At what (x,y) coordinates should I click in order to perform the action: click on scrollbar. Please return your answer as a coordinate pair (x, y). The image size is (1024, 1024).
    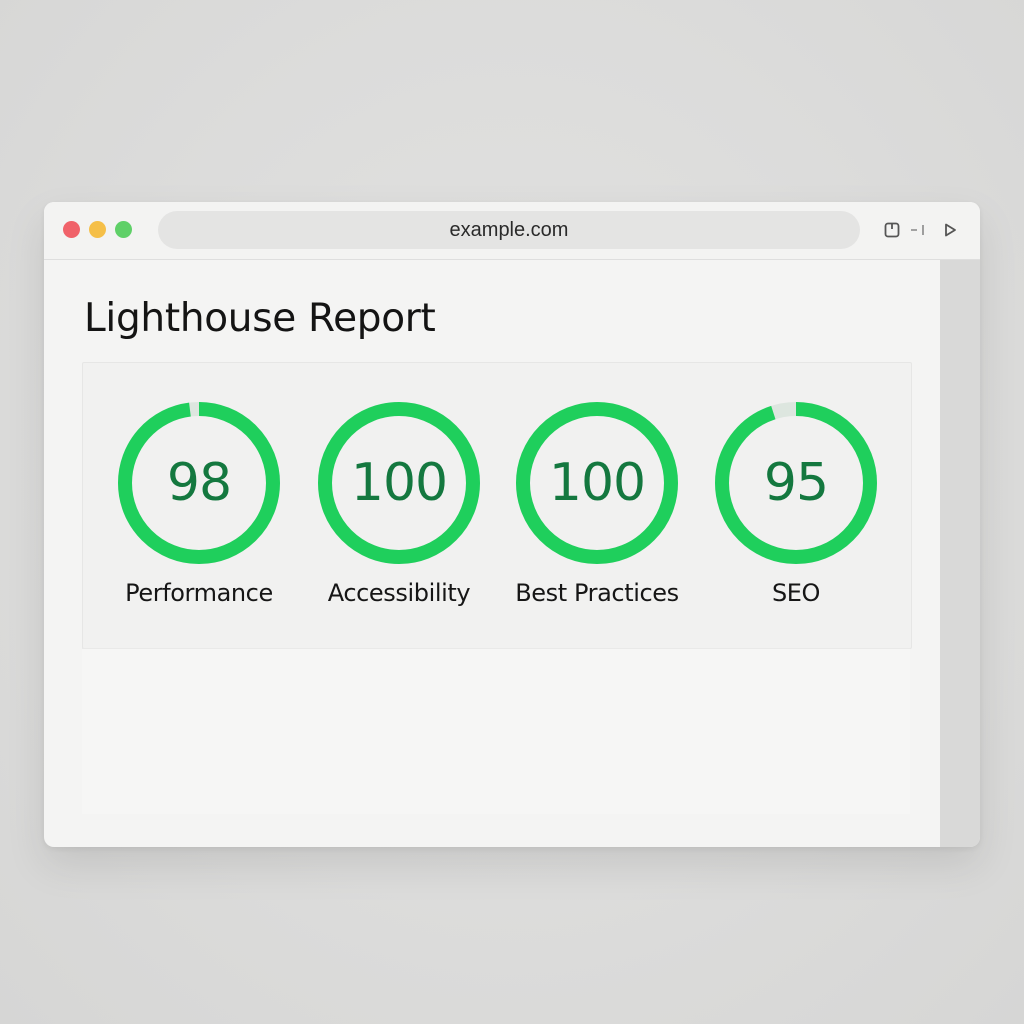
    Looking at the image, I should click on (960, 553).